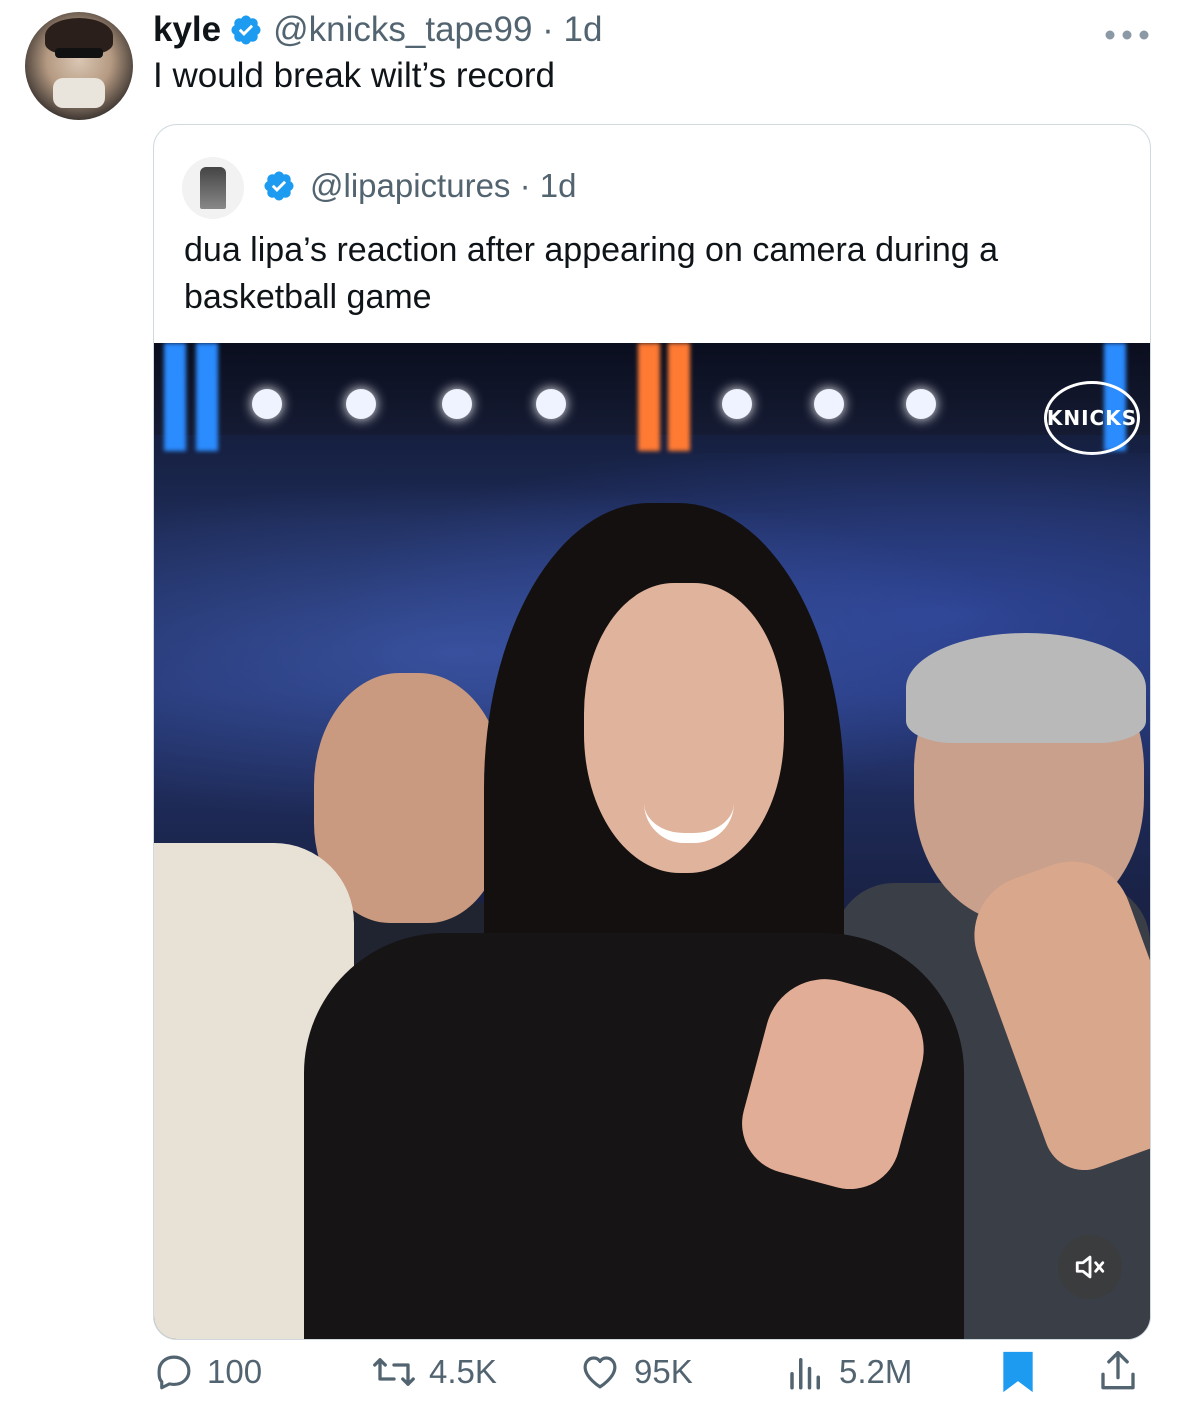 This screenshot has height=1406, width=1179. Describe the element at coordinates (1026, 688) in the screenshot. I see `spectator-right-hair` at that location.